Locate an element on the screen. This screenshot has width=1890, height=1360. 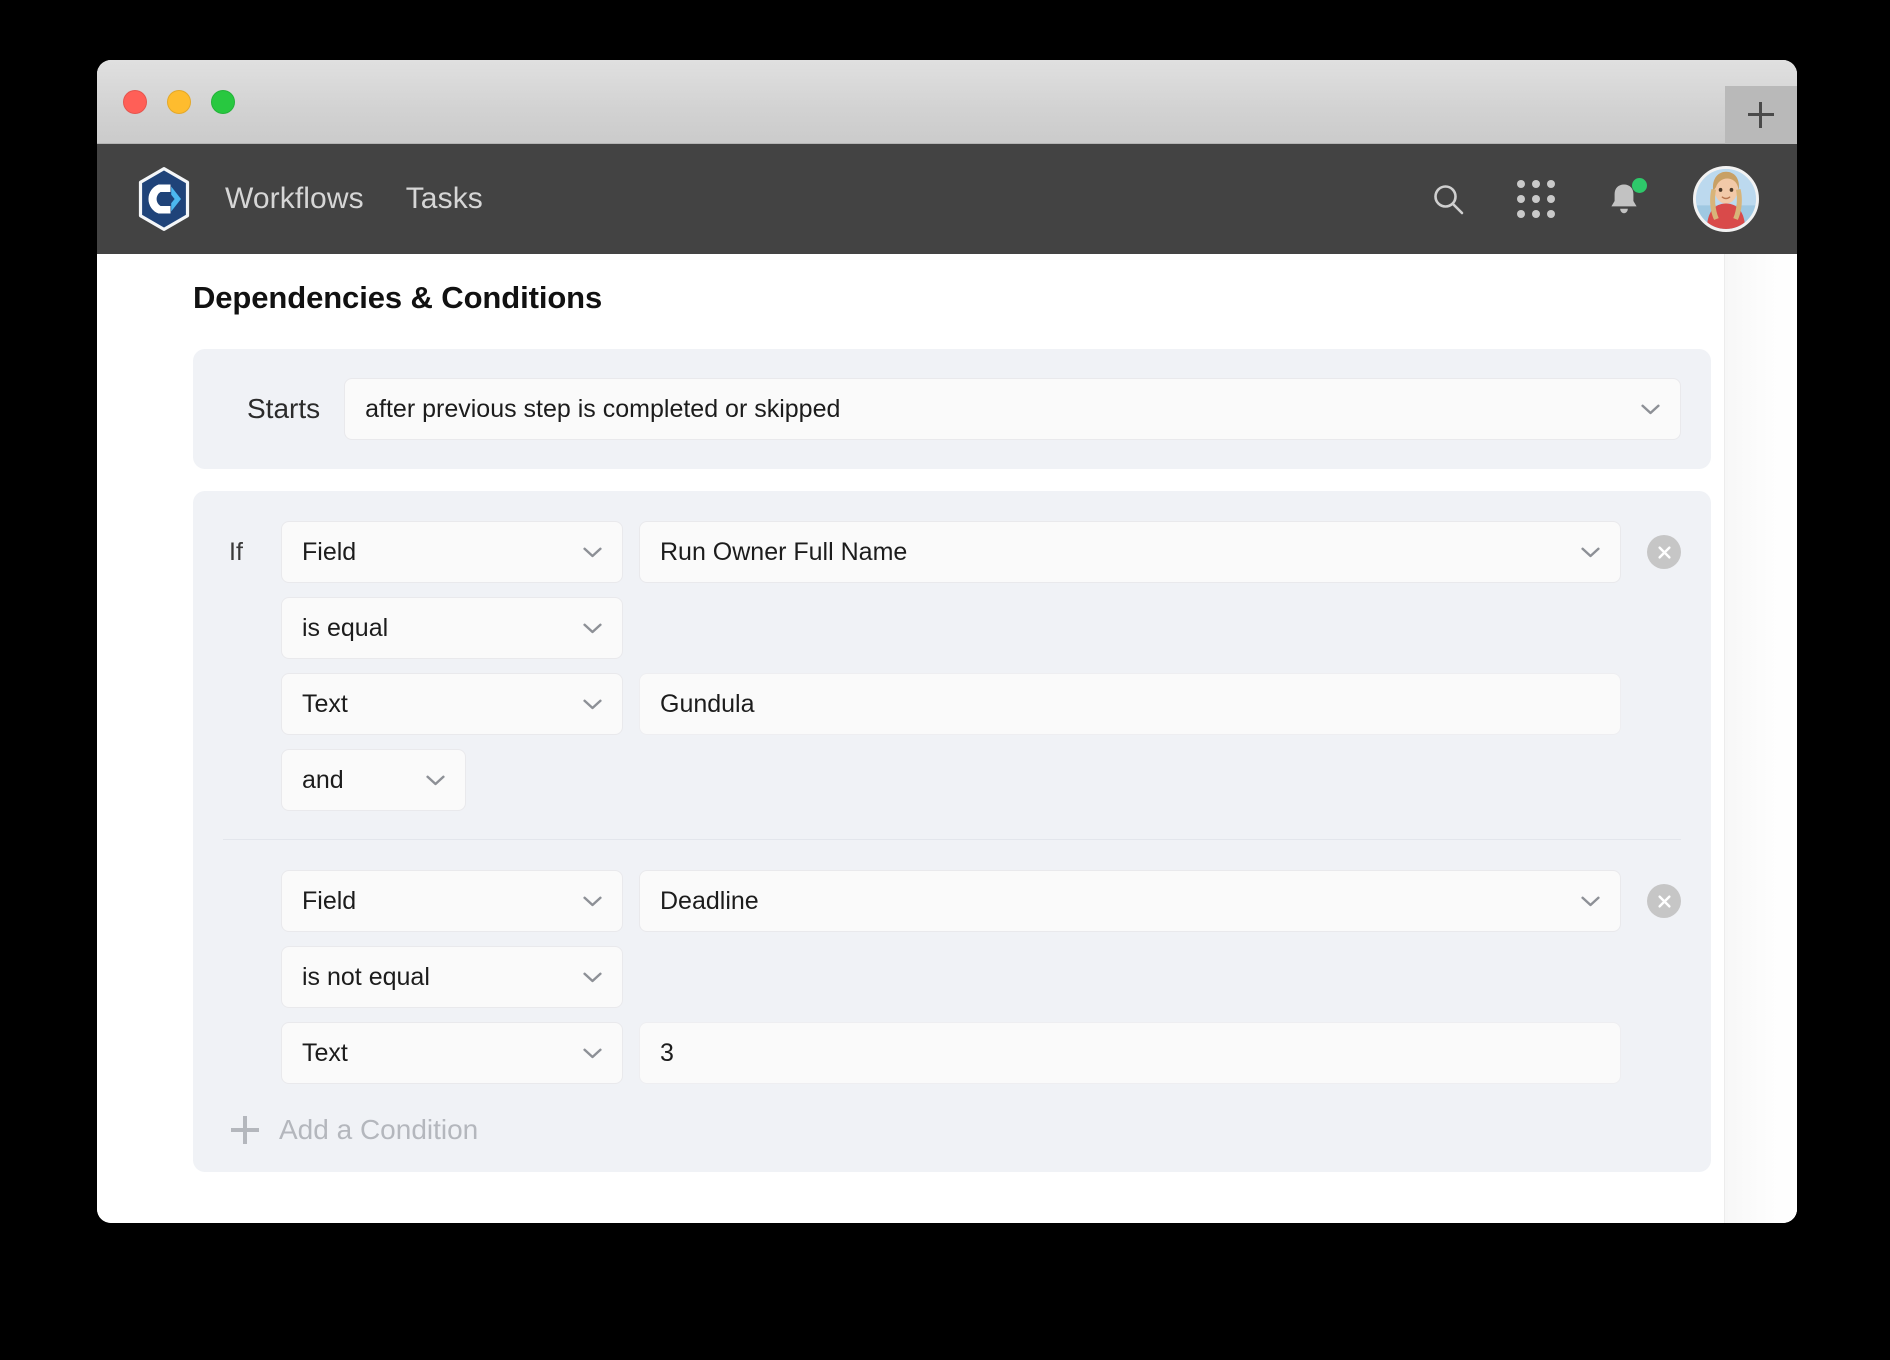
condition-logic-value: and is located at coordinates (323, 779).